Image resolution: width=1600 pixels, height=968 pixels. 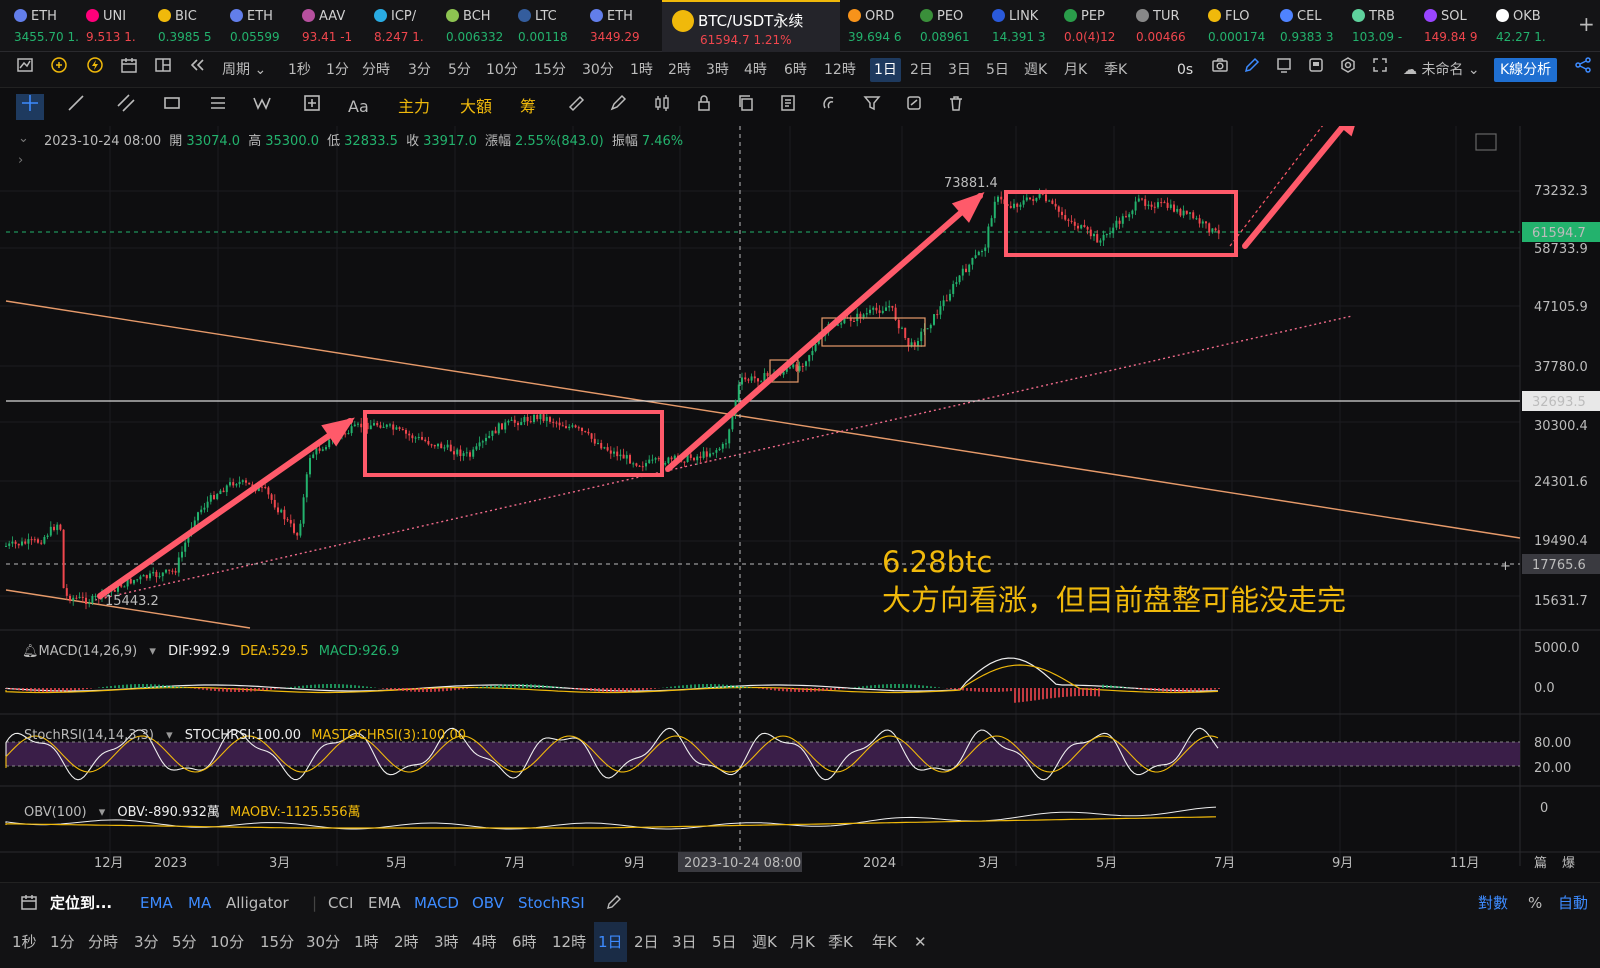 I want to click on timeframe-11: 4時, so click(x=755, y=70).